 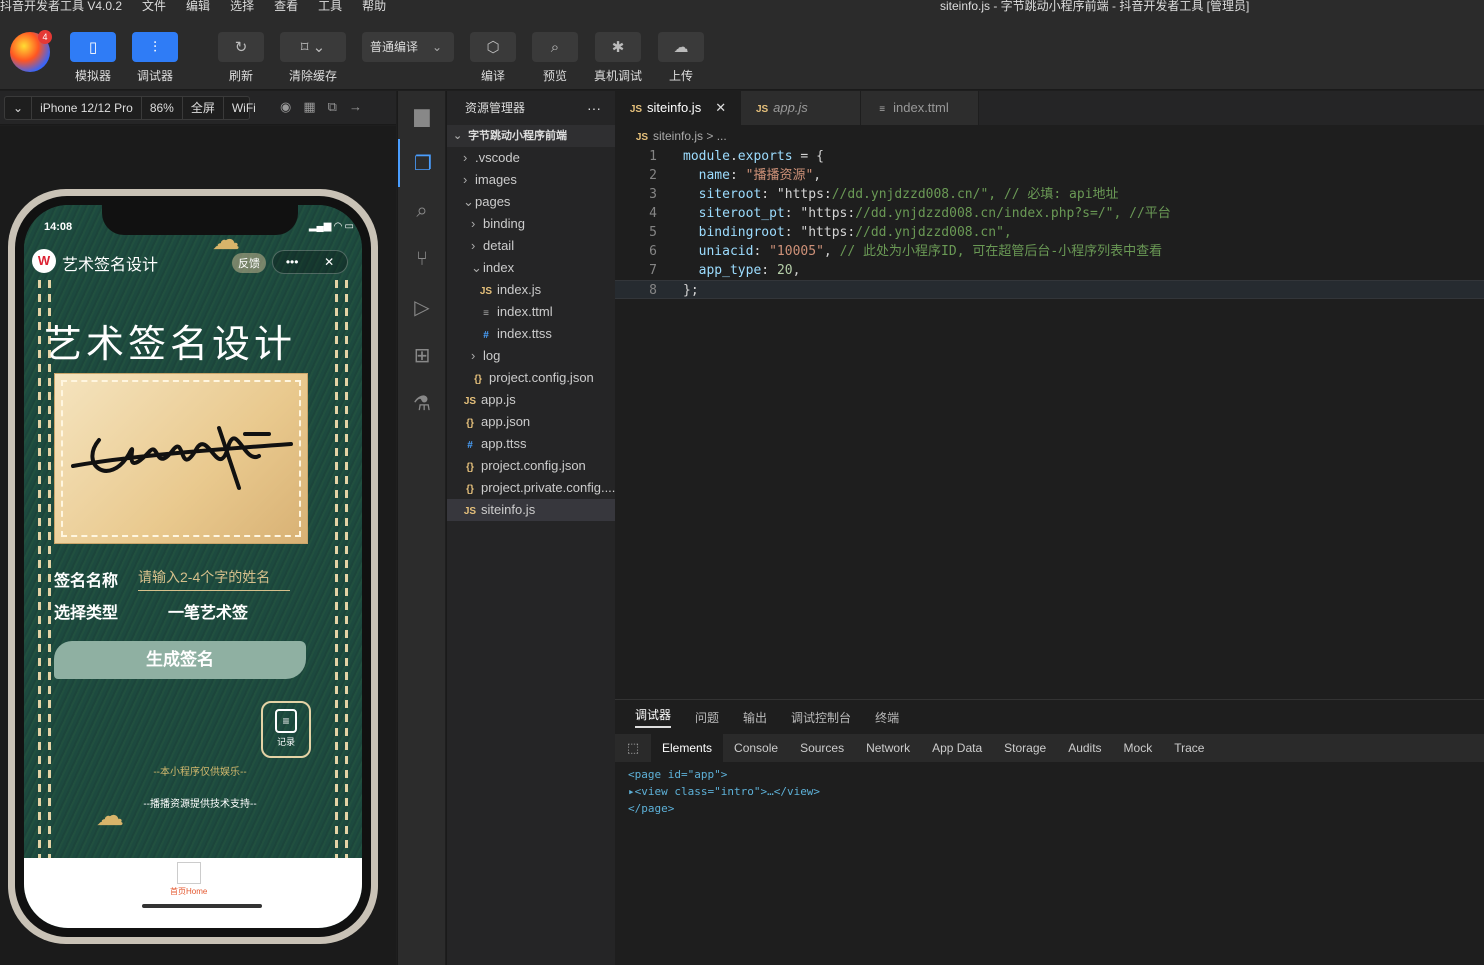 What do you see at coordinates (681, 58) in the screenshot?
I see `upload-button: ☁ 上传` at bounding box center [681, 58].